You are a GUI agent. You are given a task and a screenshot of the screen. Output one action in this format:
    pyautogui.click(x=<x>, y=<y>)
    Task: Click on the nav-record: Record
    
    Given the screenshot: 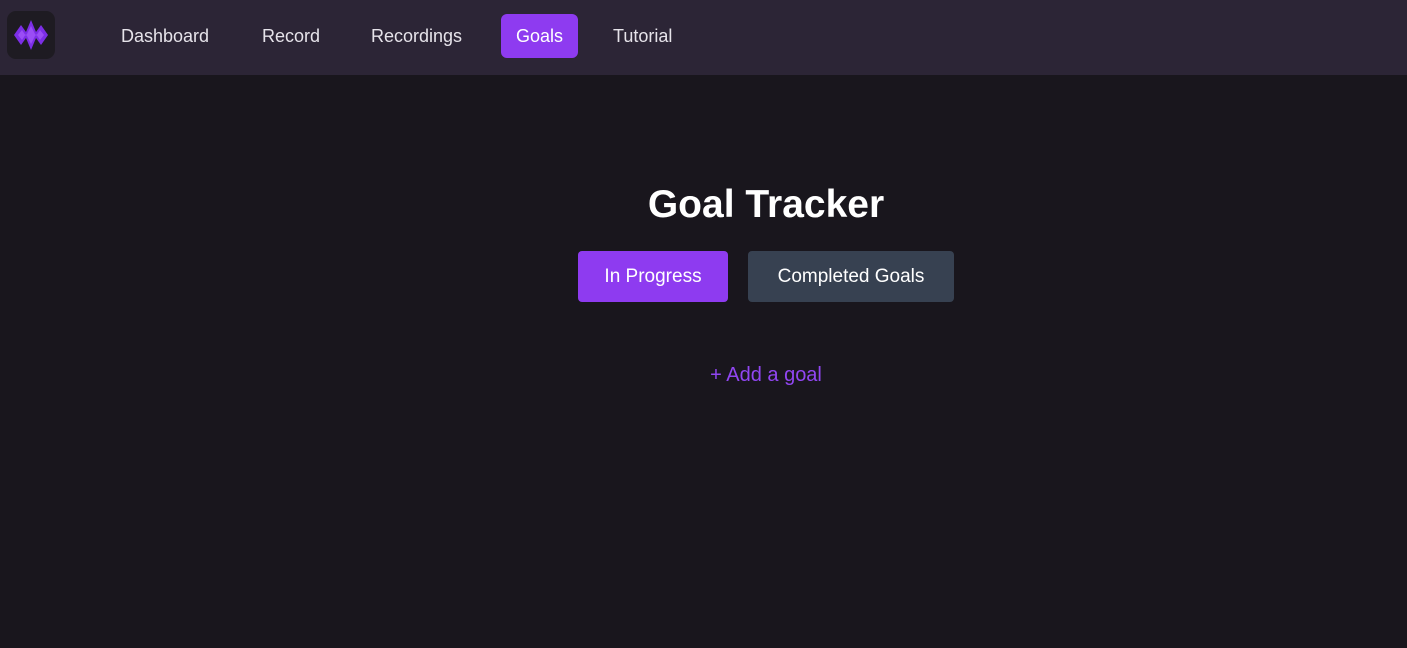 What is the action you would take?
    pyautogui.click(x=291, y=36)
    